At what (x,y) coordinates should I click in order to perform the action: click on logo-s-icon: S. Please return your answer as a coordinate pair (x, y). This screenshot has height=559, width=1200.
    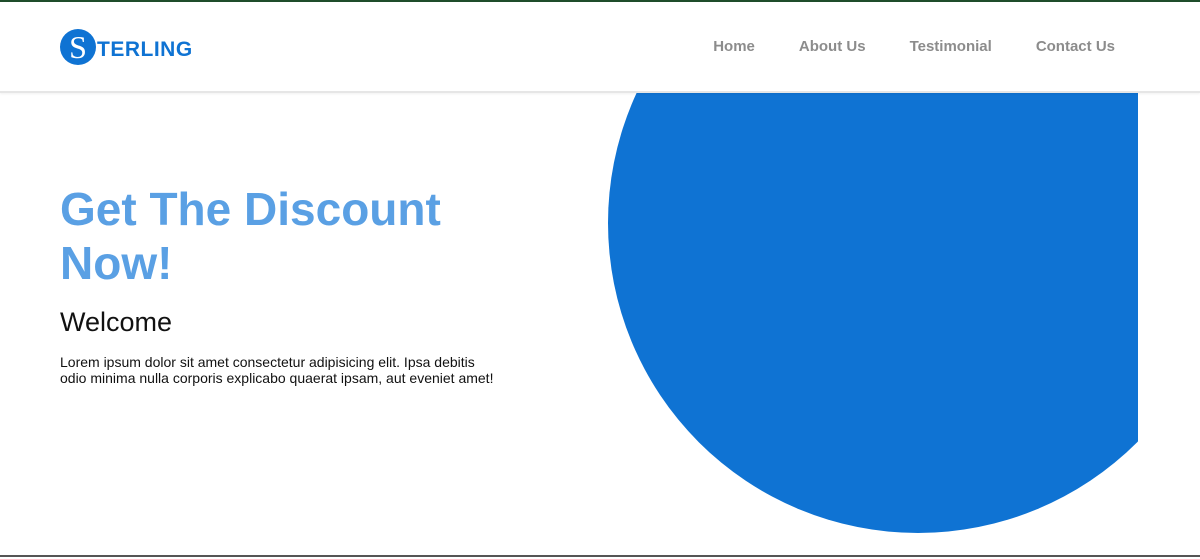
    Looking at the image, I should click on (78, 47).